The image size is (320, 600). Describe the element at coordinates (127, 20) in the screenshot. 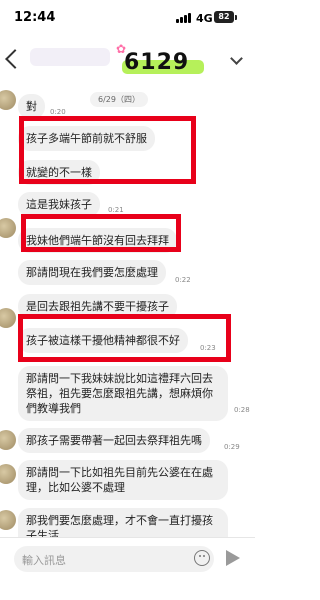

I see `status-bar: 12:44 4G 82` at that location.